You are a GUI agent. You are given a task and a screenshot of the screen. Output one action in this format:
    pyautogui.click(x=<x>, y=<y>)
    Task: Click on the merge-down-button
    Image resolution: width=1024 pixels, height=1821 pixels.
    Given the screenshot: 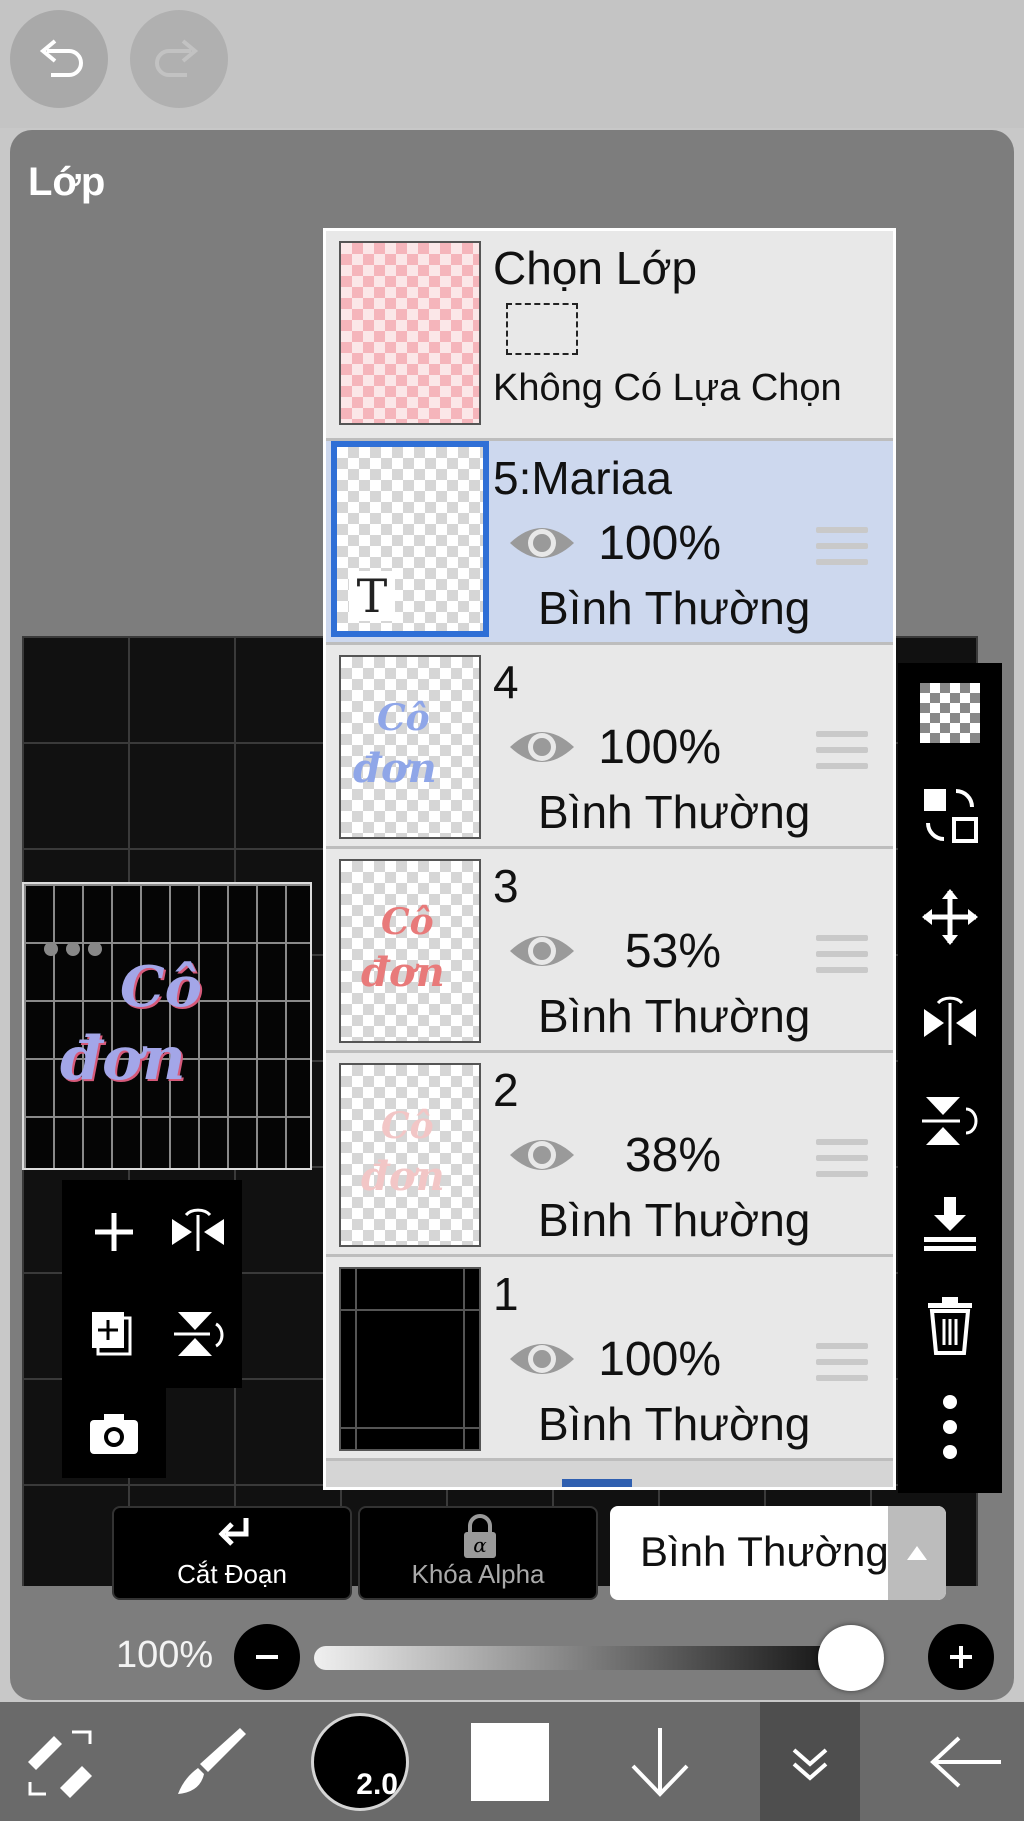 What is the action you would take?
    pyautogui.click(x=950, y=1223)
    